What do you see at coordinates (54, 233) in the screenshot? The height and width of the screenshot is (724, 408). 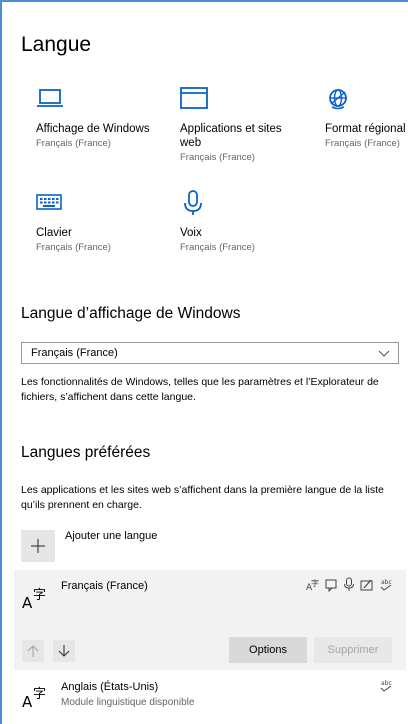 I see `tile-label: Clavier` at bounding box center [54, 233].